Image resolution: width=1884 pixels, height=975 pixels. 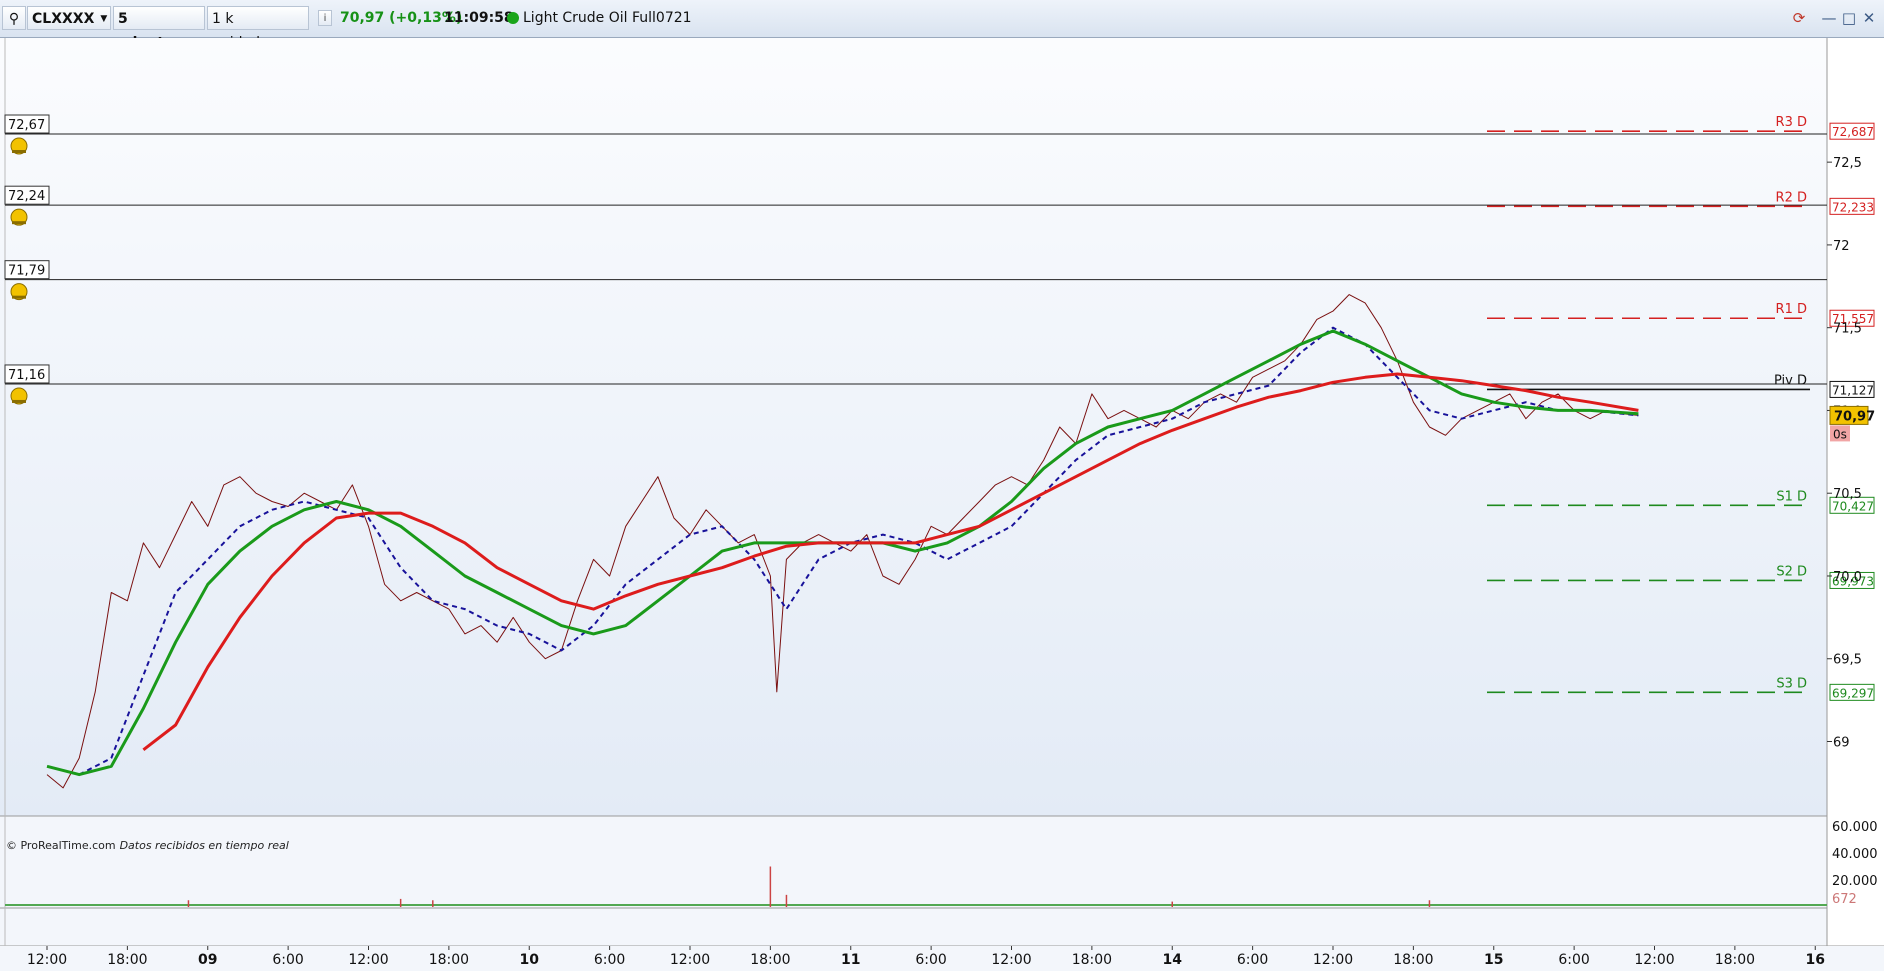 What do you see at coordinates (1855, 827) in the screenshot?
I see `volume-tick-label: 60.000` at bounding box center [1855, 827].